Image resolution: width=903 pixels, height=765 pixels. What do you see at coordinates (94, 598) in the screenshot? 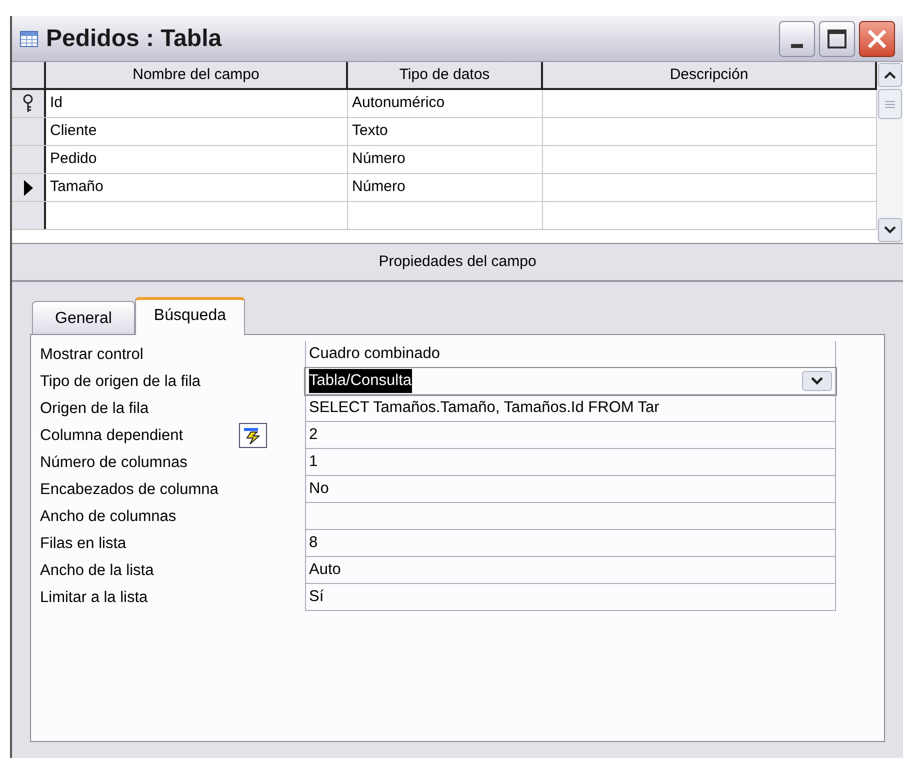
I see `property-label: Limitar a la lista` at bounding box center [94, 598].